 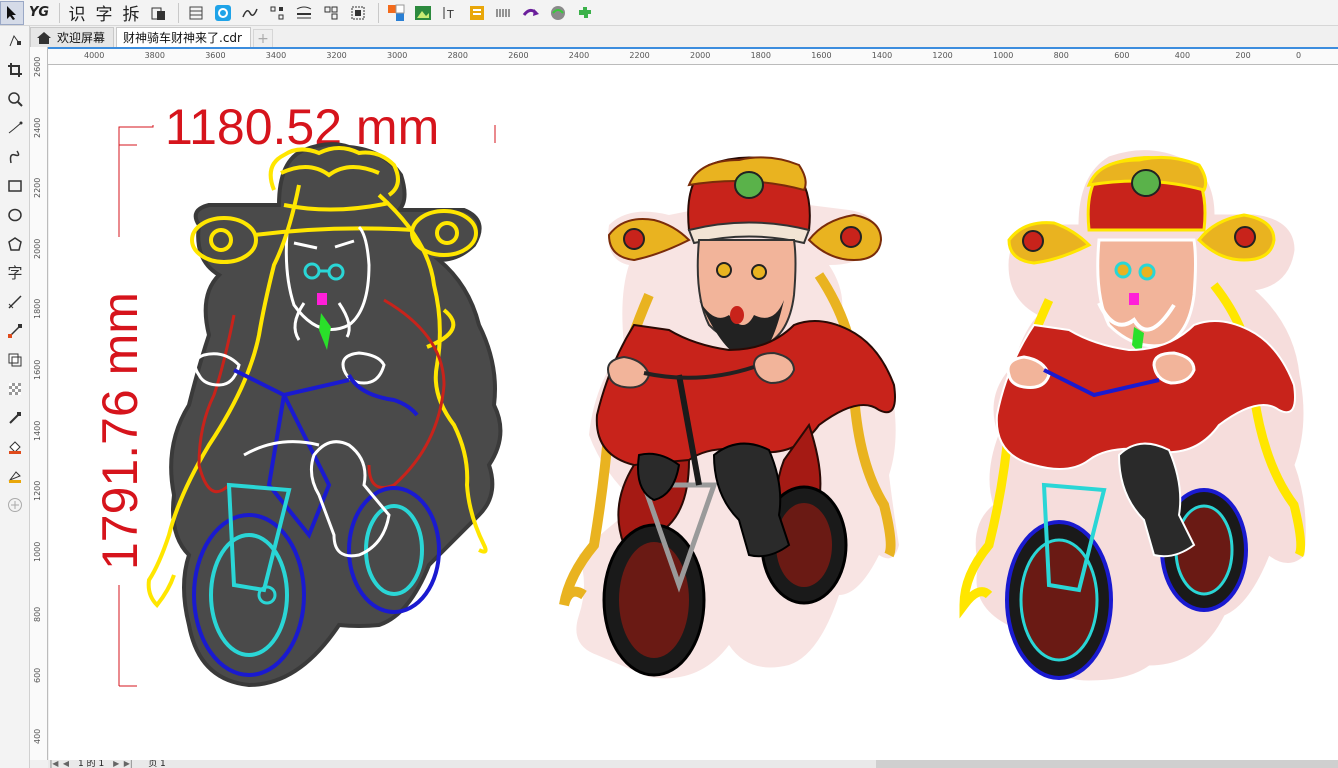 What do you see at coordinates (336, 55) in the screenshot?
I see `h-ruler-label: 3200` at bounding box center [336, 55].